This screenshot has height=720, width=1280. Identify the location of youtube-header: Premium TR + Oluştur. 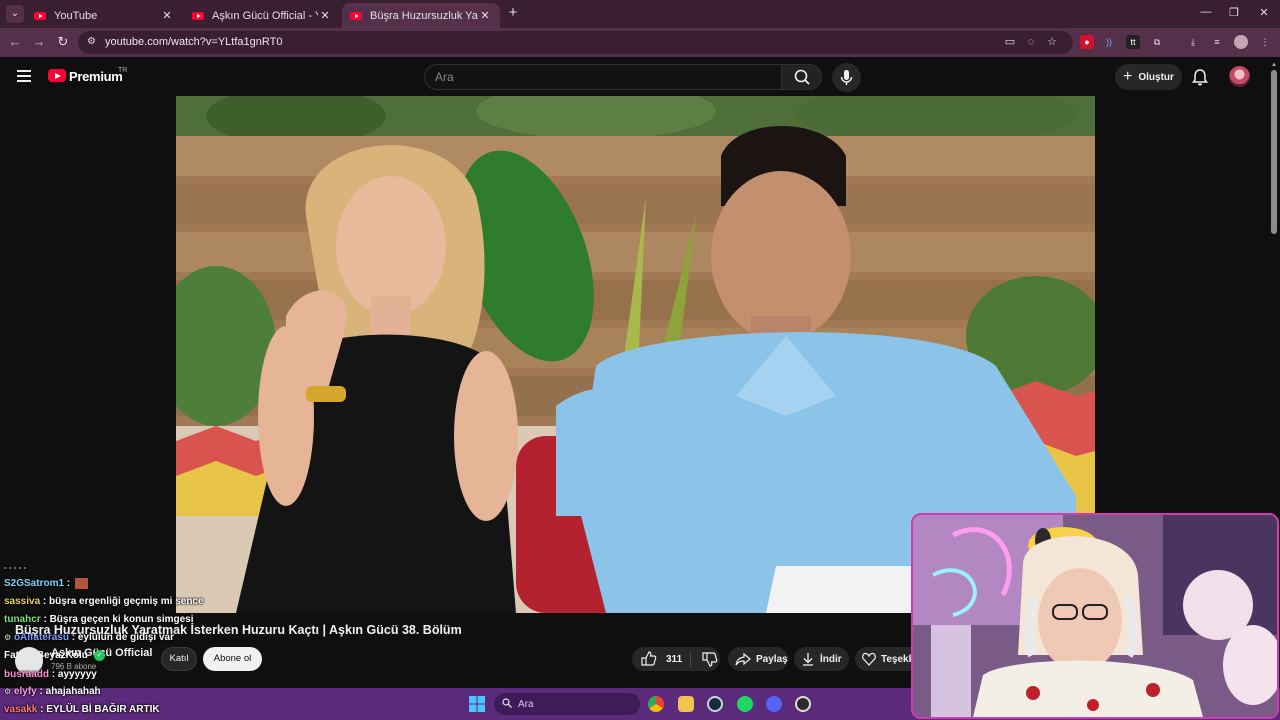
(640, 76).